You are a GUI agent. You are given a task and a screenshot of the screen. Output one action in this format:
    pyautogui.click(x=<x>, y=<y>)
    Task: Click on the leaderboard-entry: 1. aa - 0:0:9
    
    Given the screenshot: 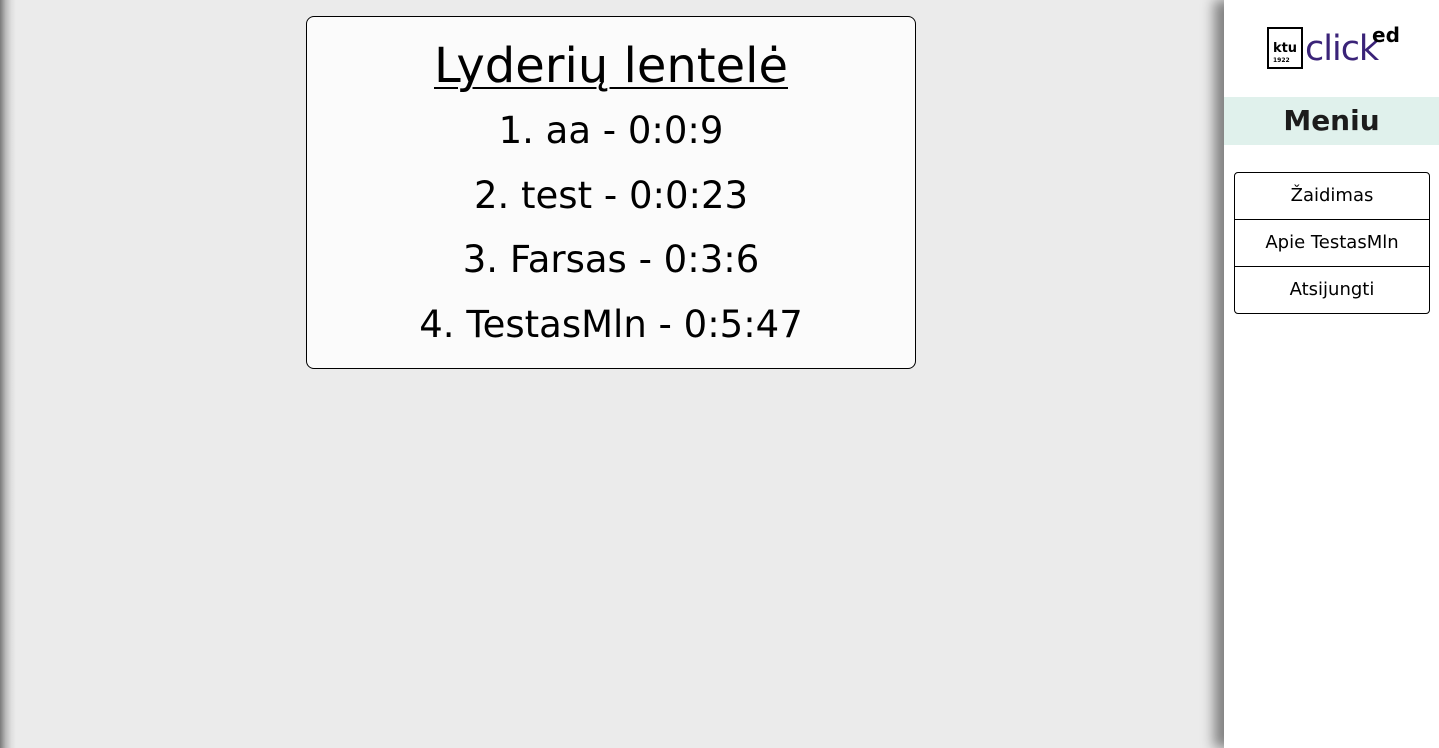 What is the action you would take?
    pyautogui.click(x=611, y=130)
    